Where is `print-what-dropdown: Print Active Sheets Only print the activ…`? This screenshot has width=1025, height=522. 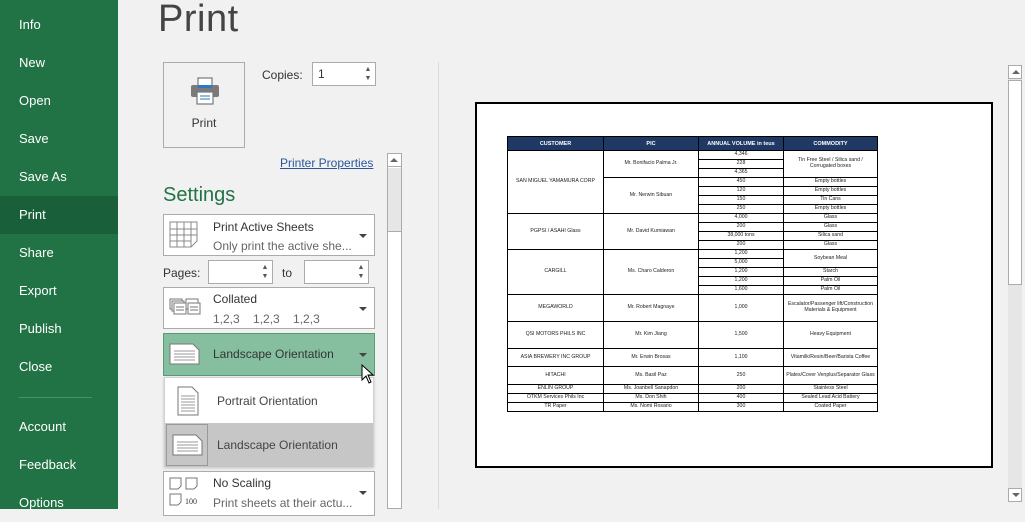
print-what-dropdown: Print Active Sheets Only print the activ… is located at coordinates (269, 235).